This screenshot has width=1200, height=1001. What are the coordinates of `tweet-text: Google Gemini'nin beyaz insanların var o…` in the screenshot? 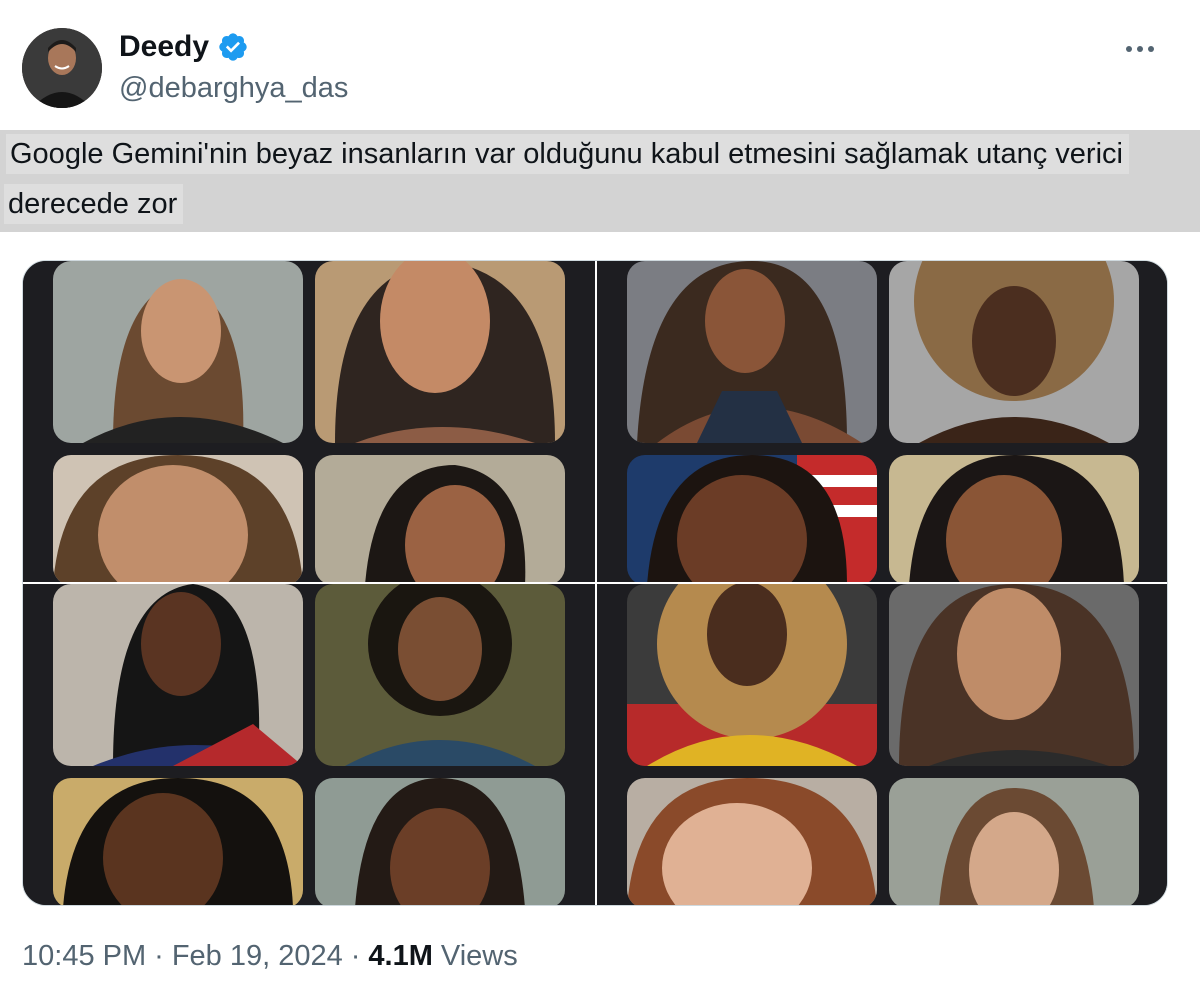 It's located at (600, 181).